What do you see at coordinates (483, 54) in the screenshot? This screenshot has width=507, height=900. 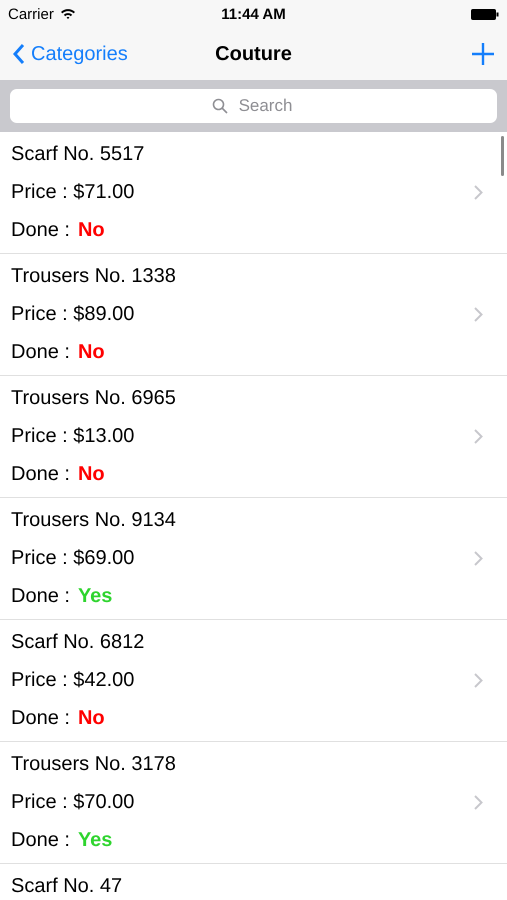 I see `add-button` at bounding box center [483, 54].